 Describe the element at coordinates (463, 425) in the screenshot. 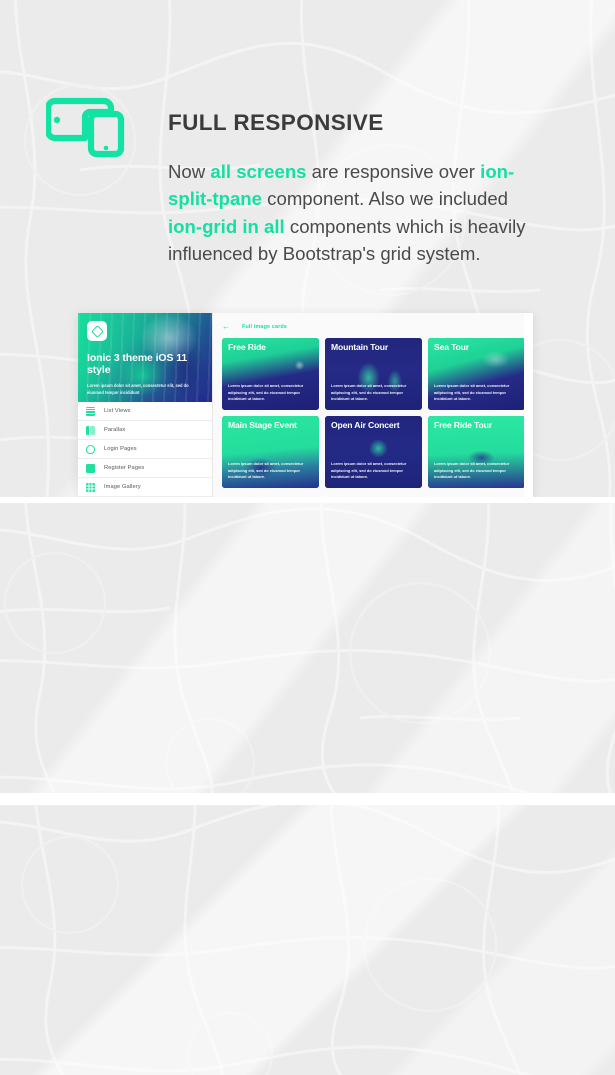

I see `mockup-card-title: Free Ride Tour` at that location.